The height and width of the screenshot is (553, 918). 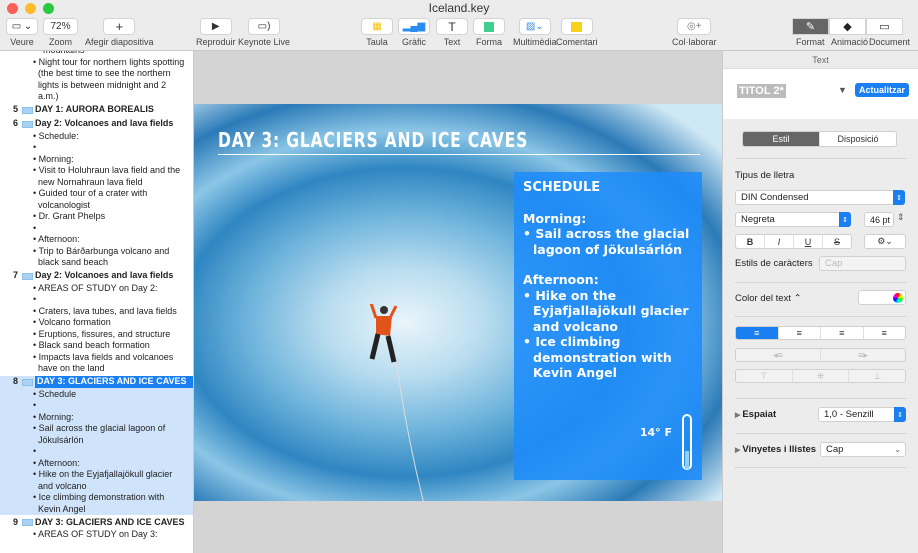 I want to click on outline-bullet: AREAS OF STUDY on Day 3:, so click(x=96, y=535).